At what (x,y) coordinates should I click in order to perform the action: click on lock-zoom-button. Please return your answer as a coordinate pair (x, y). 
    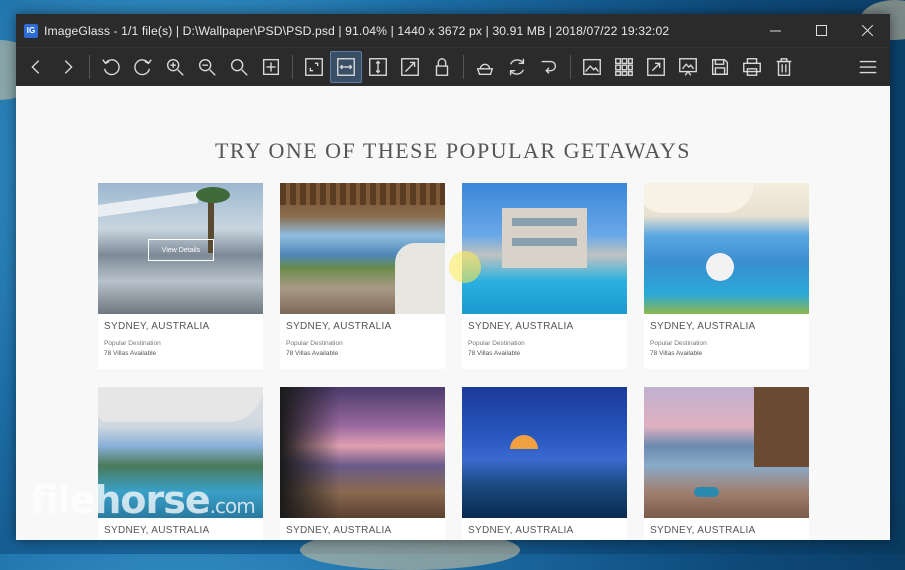
    Looking at the image, I should click on (442, 67).